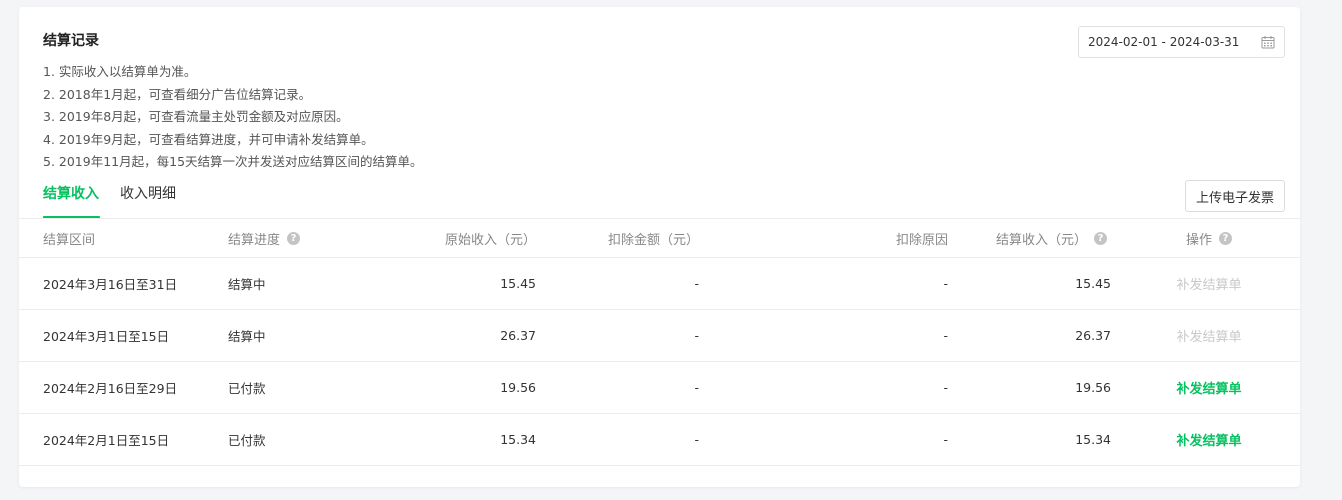 This screenshot has height=500, width=1342. I want to click on note-item: 2. 2018年1月起，可查看细分广告位结算记录。, so click(177, 94).